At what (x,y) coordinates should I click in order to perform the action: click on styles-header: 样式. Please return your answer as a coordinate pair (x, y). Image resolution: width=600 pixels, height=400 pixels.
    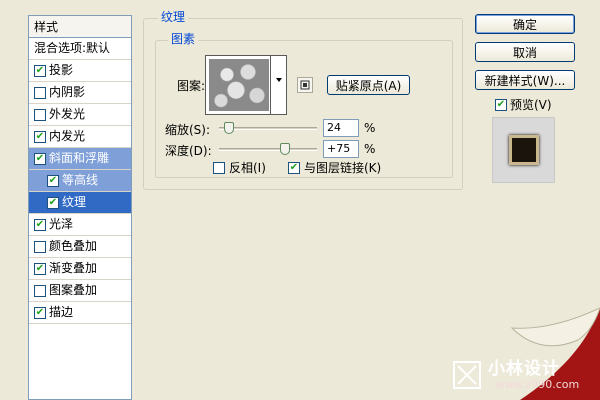
    Looking at the image, I should click on (80, 27).